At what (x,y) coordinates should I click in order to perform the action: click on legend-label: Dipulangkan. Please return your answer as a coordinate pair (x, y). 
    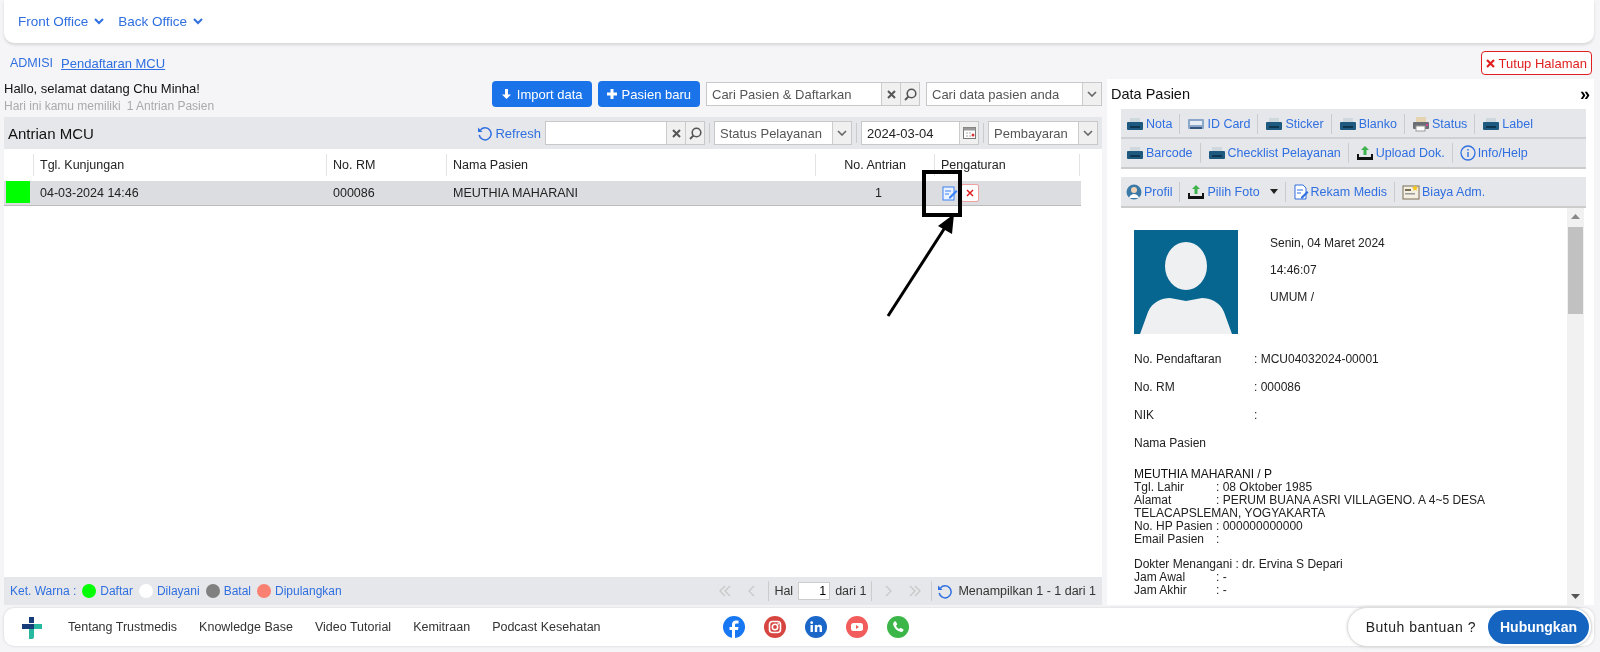
    Looking at the image, I should click on (308, 591).